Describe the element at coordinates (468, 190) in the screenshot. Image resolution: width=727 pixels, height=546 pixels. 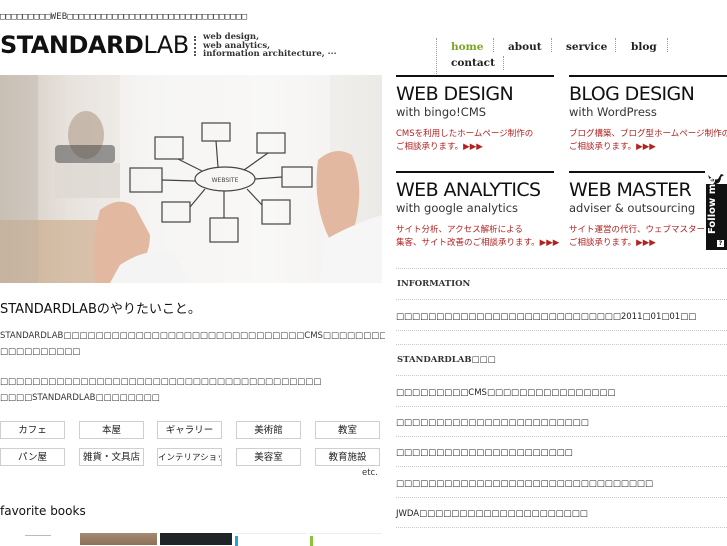
I see `card-title: WEB ANALYTICS` at that location.